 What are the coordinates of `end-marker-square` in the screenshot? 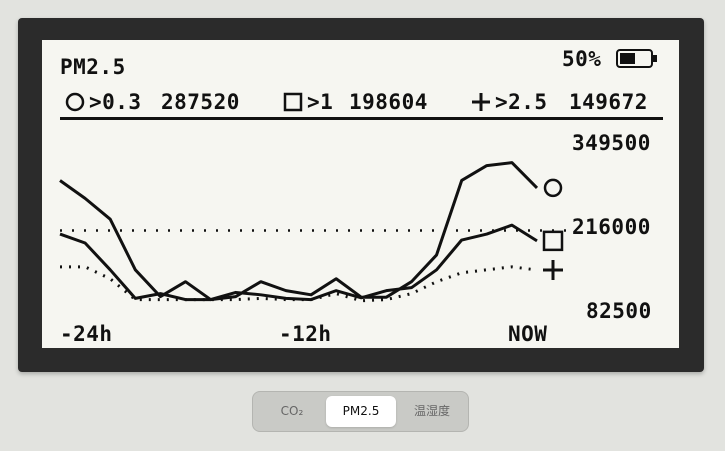 It's located at (553, 241).